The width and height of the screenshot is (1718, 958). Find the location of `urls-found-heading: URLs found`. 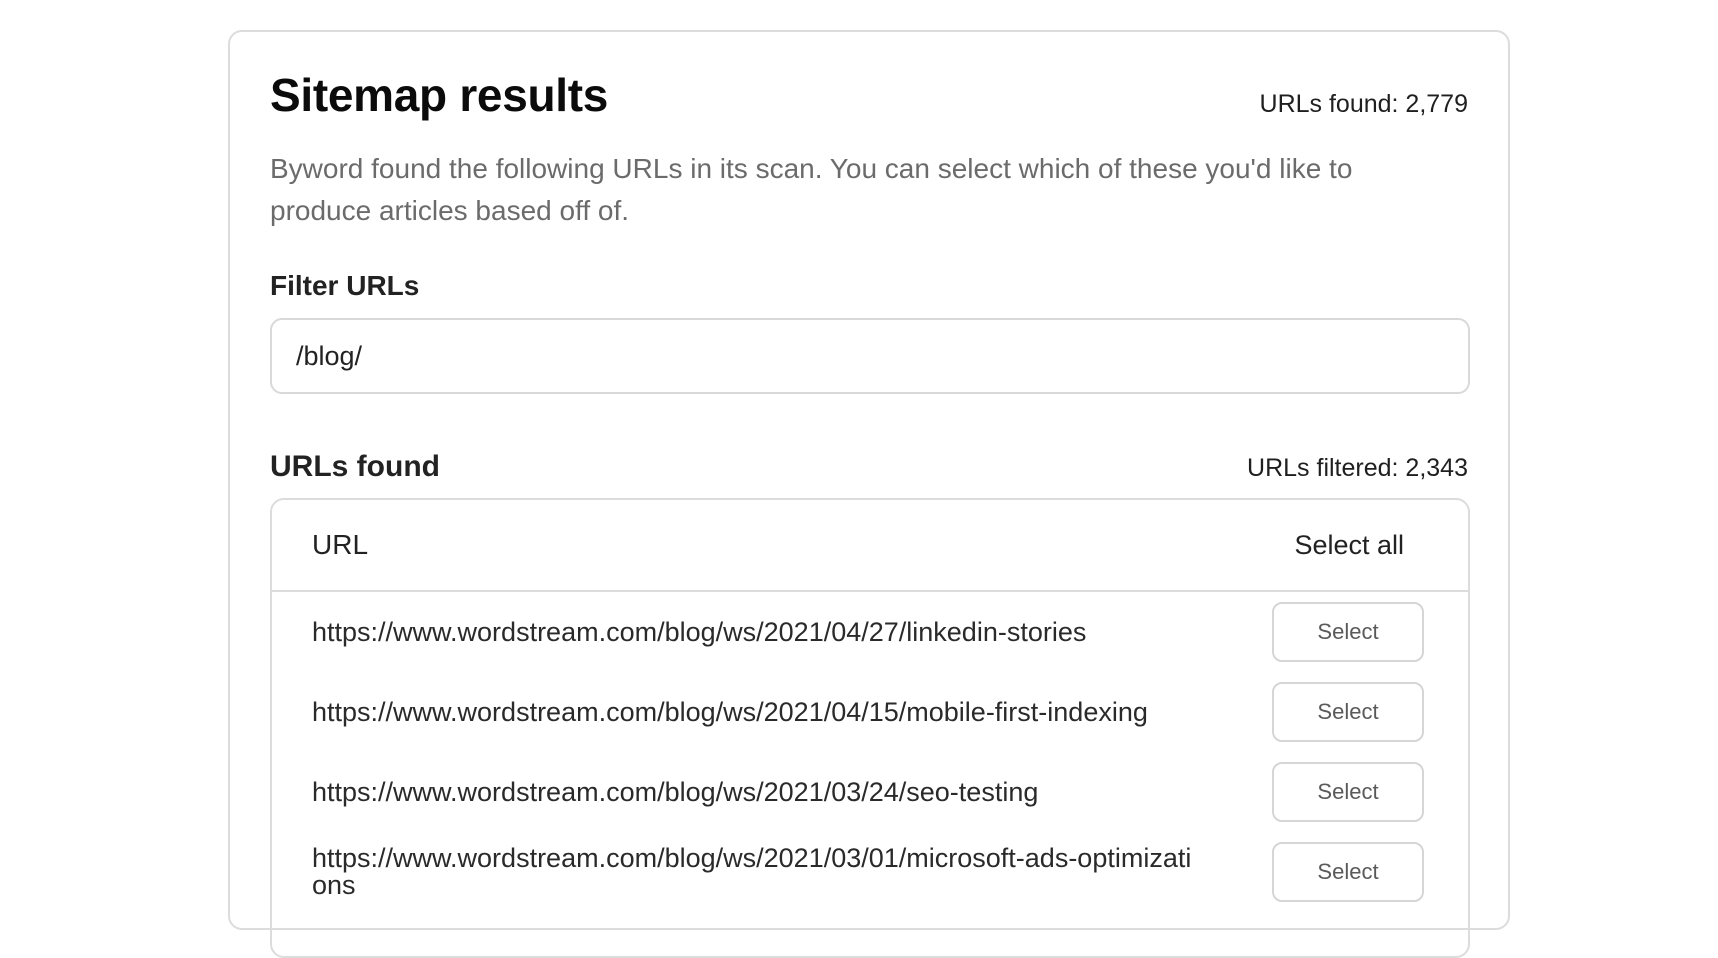

urls-found-heading: URLs found is located at coordinates (355, 466).